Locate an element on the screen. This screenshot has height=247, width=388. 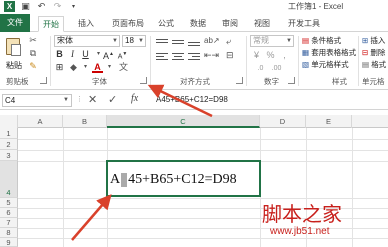
row-header-5: 5 is located at coordinates (9, 203).